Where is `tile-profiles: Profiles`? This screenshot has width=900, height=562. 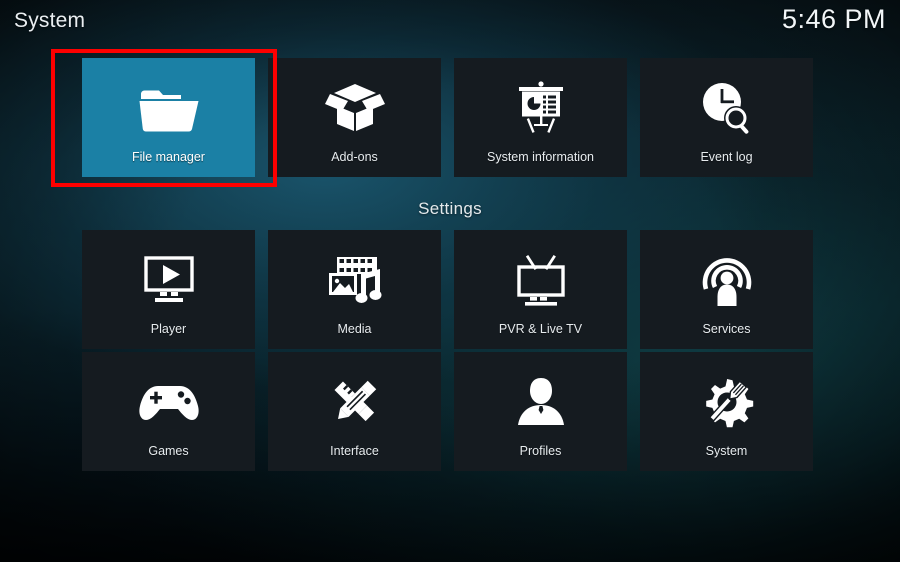
tile-profiles: Profiles is located at coordinates (540, 411).